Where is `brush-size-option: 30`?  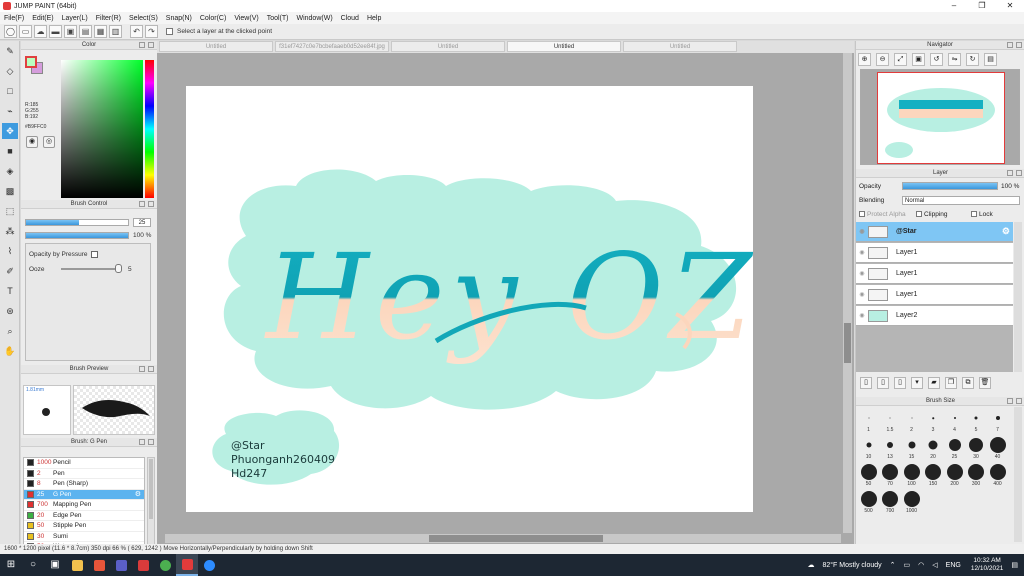
brush-size-option: 30 is located at coordinates (976, 449).